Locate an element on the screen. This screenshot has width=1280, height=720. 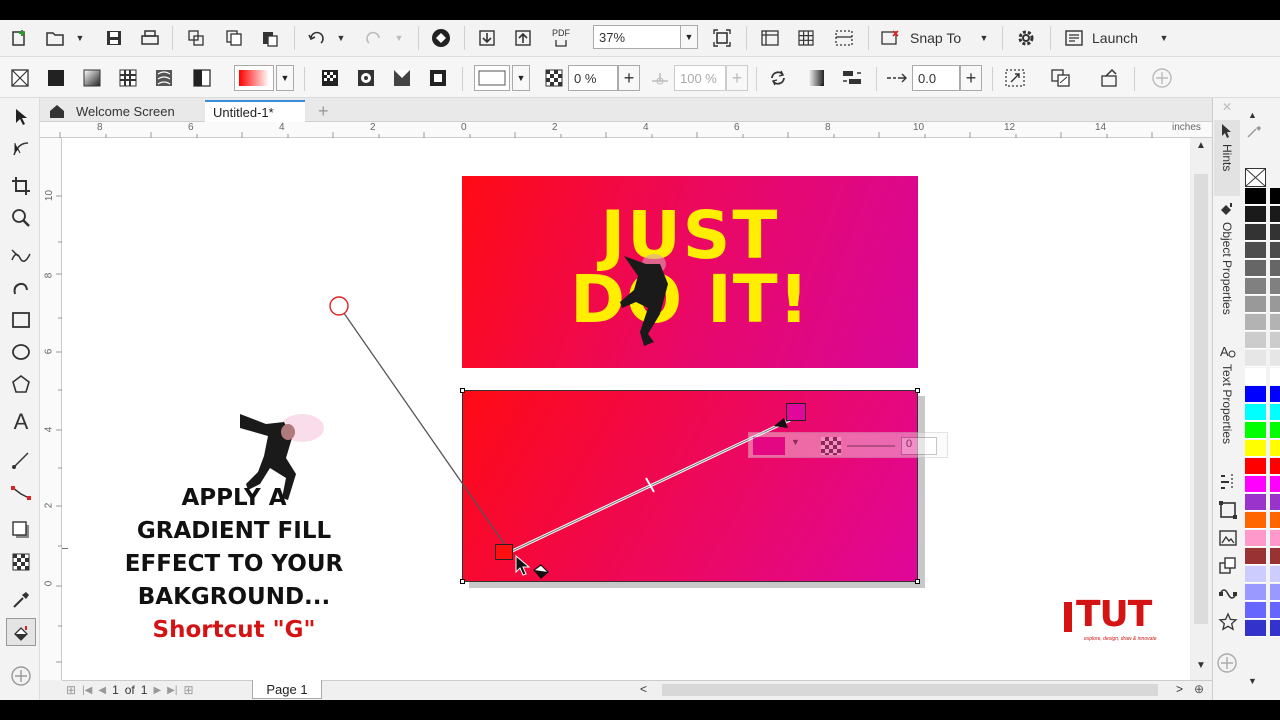
vertical-ruler is located at coordinates (51, 409).